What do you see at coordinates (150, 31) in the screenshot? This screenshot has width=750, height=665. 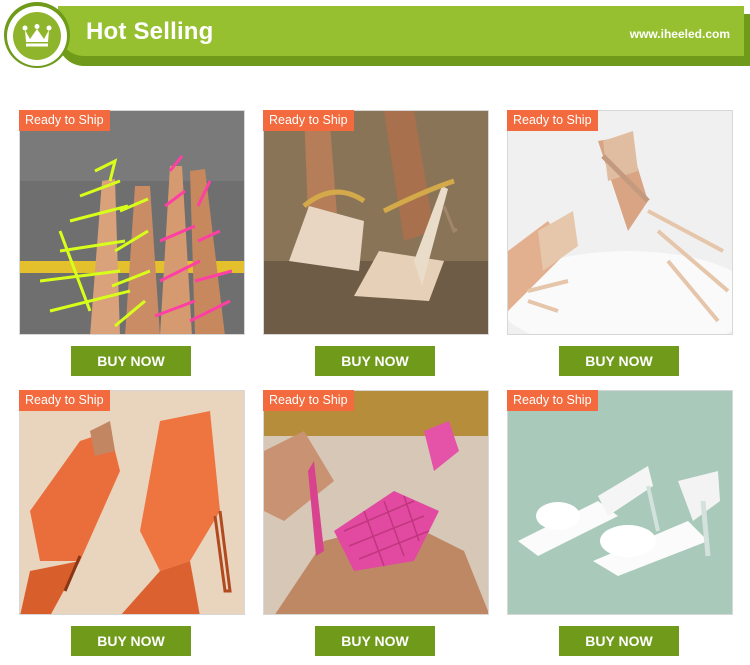 I see `section-title: Hot Selling` at bounding box center [150, 31].